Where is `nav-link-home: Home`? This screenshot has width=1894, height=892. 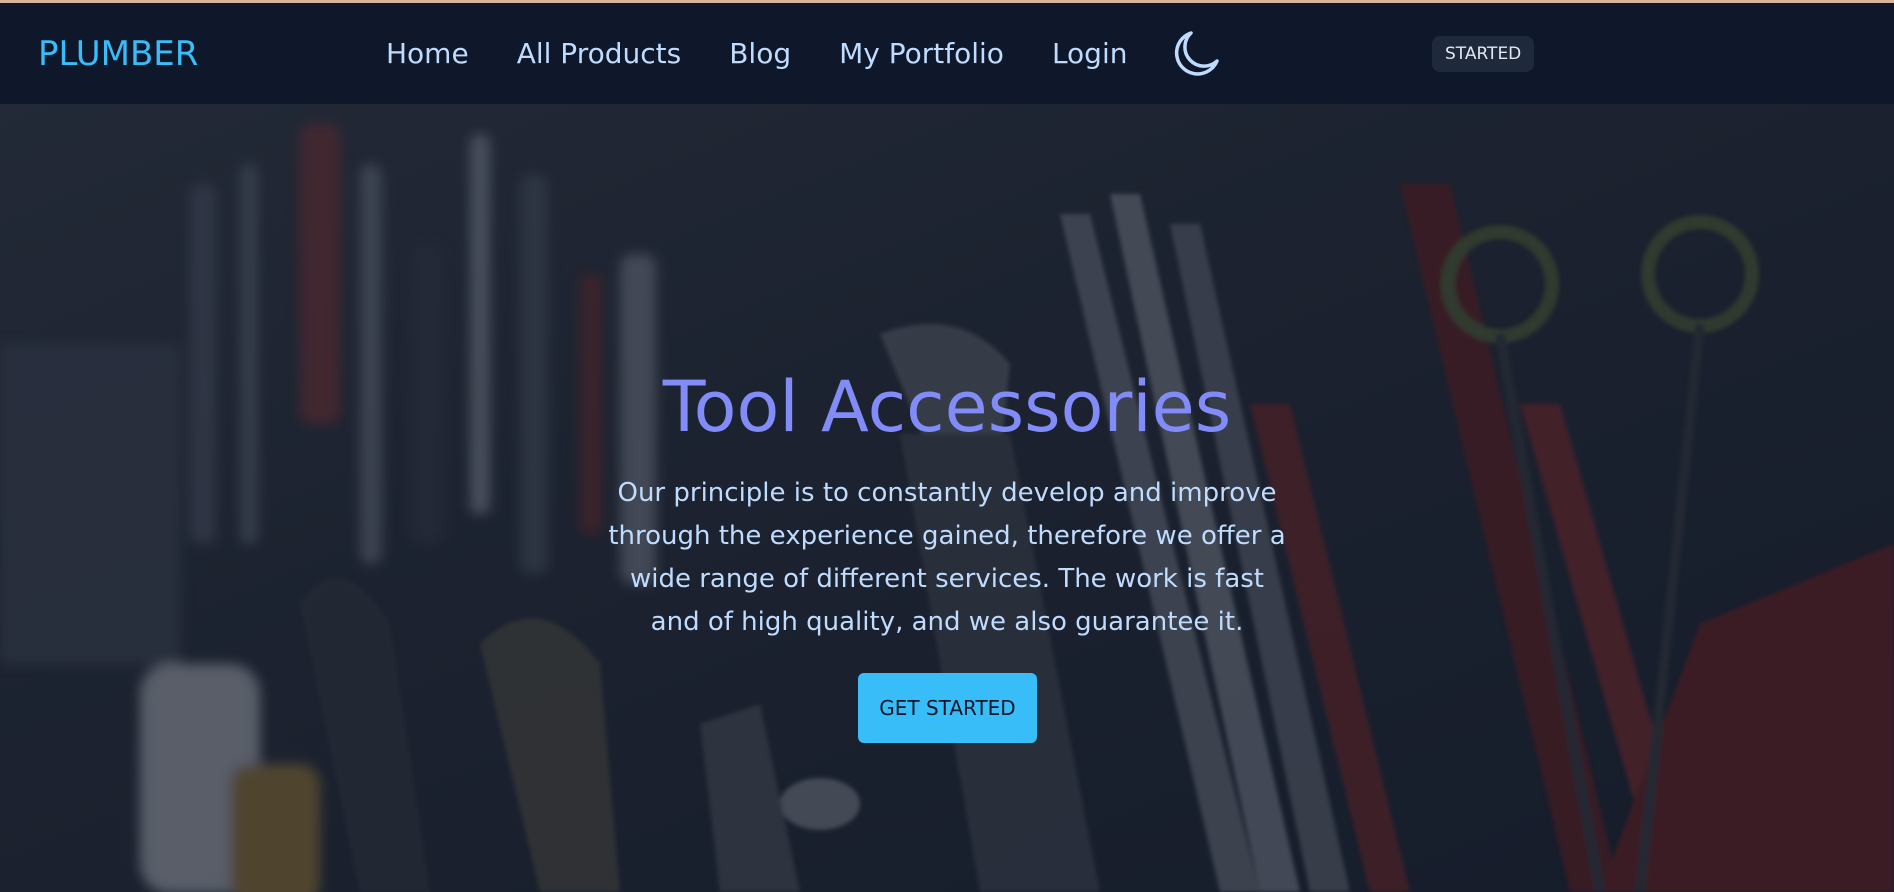
nav-link-home: Home is located at coordinates (427, 53).